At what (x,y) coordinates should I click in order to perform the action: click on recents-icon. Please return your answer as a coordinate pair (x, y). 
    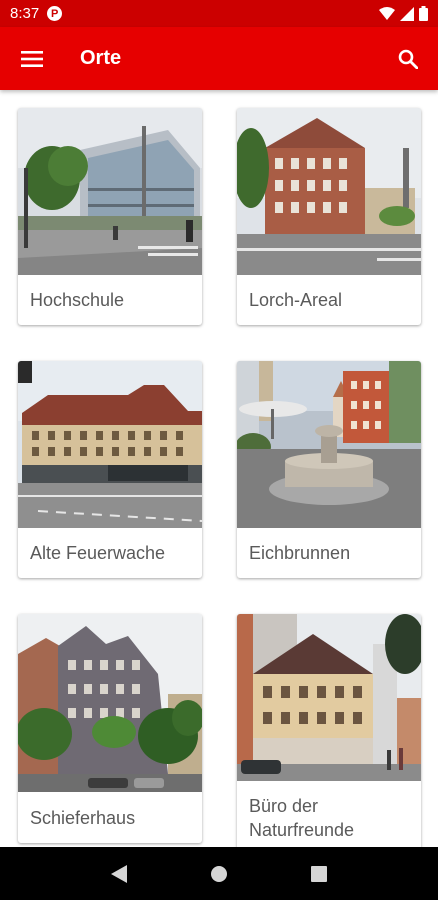
    Looking at the image, I should click on (318, 873).